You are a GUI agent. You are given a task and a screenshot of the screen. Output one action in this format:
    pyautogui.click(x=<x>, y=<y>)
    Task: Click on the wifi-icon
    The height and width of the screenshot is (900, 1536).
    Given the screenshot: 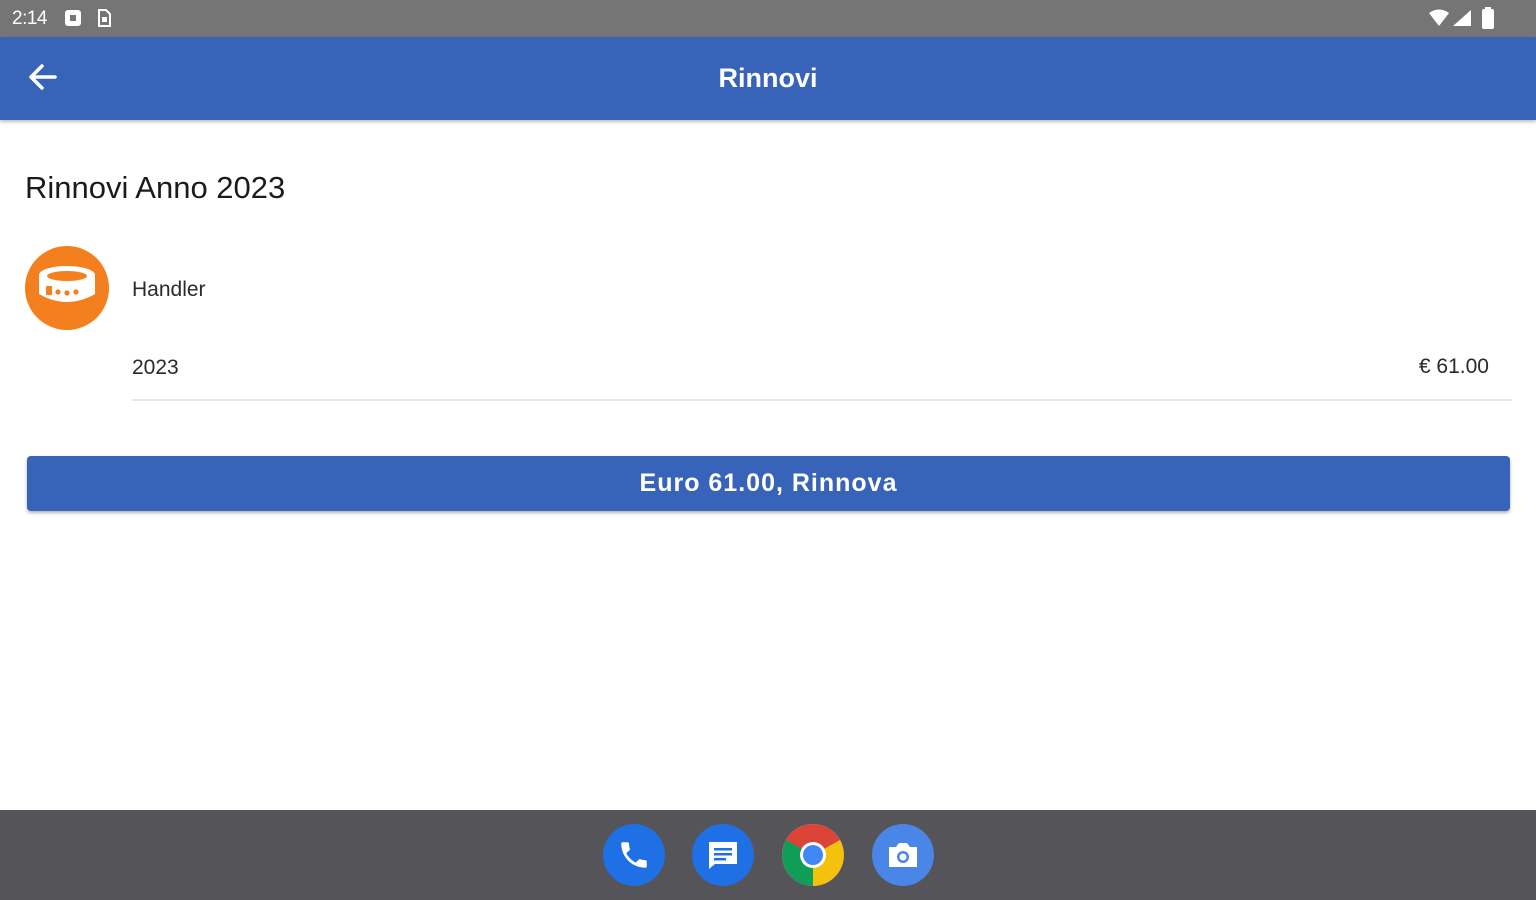 What is the action you would take?
    pyautogui.click(x=1439, y=20)
    